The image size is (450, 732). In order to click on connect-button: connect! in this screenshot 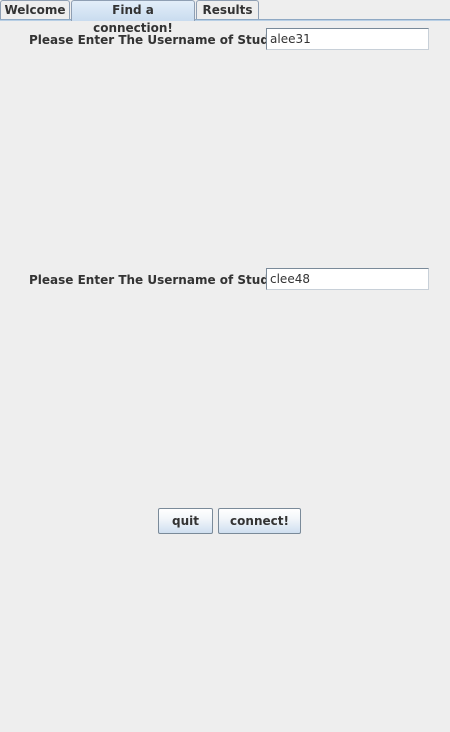, I will do `click(259, 521)`.